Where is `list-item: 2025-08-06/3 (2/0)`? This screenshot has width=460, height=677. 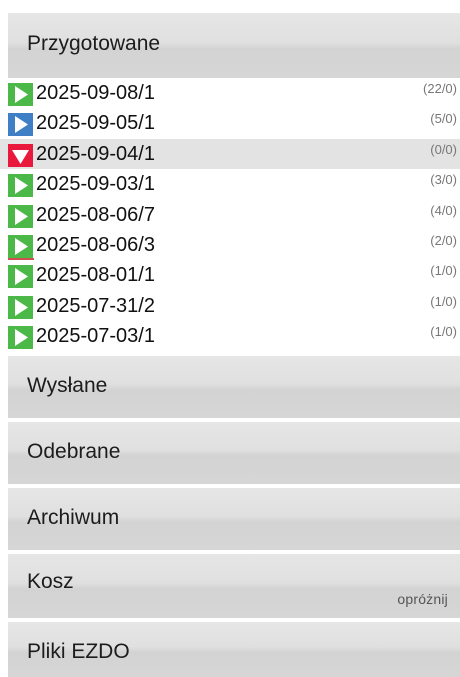 list-item: 2025-08-06/3 (2/0) is located at coordinates (230, 245).